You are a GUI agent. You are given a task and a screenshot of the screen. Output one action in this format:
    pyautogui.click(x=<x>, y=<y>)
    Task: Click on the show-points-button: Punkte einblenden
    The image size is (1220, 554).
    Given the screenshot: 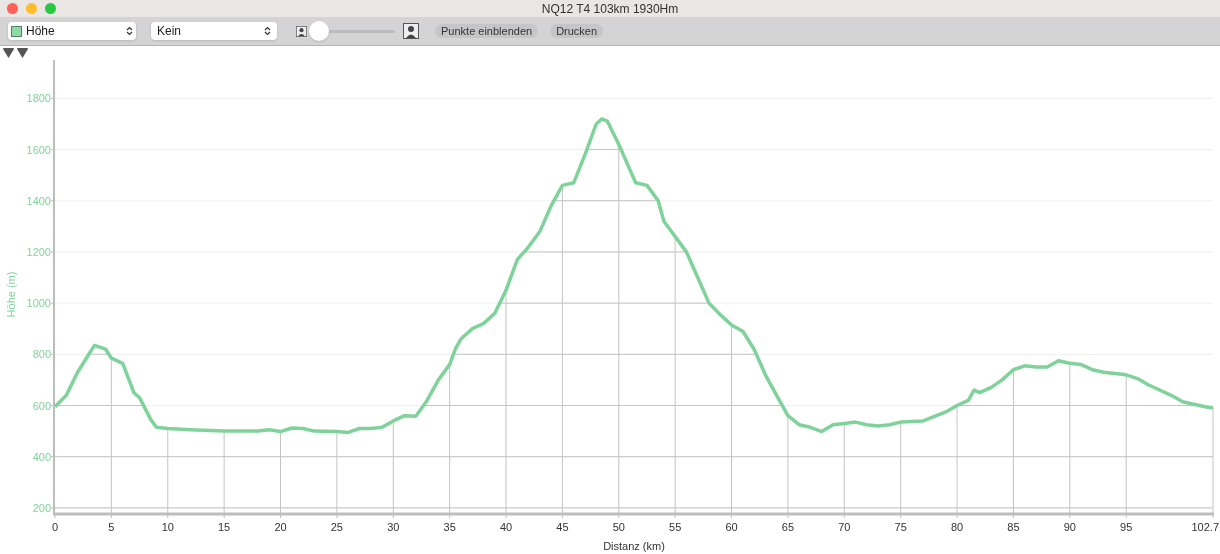 What is the action you would take?
    pyautogui.click(x=487, y=31)
    